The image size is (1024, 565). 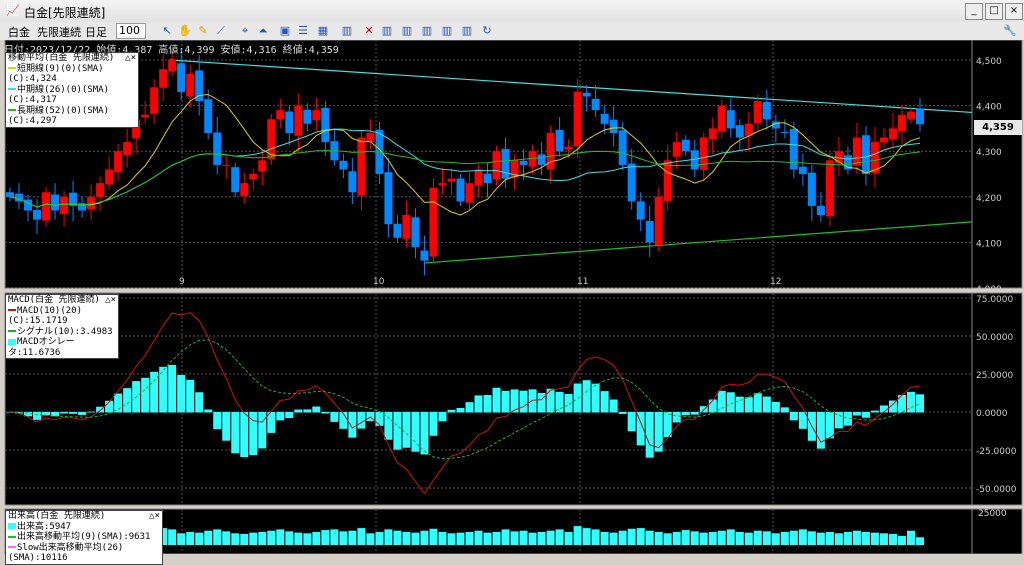 I want to click on period-dropdown: 日足, so click(x=96, y=32).